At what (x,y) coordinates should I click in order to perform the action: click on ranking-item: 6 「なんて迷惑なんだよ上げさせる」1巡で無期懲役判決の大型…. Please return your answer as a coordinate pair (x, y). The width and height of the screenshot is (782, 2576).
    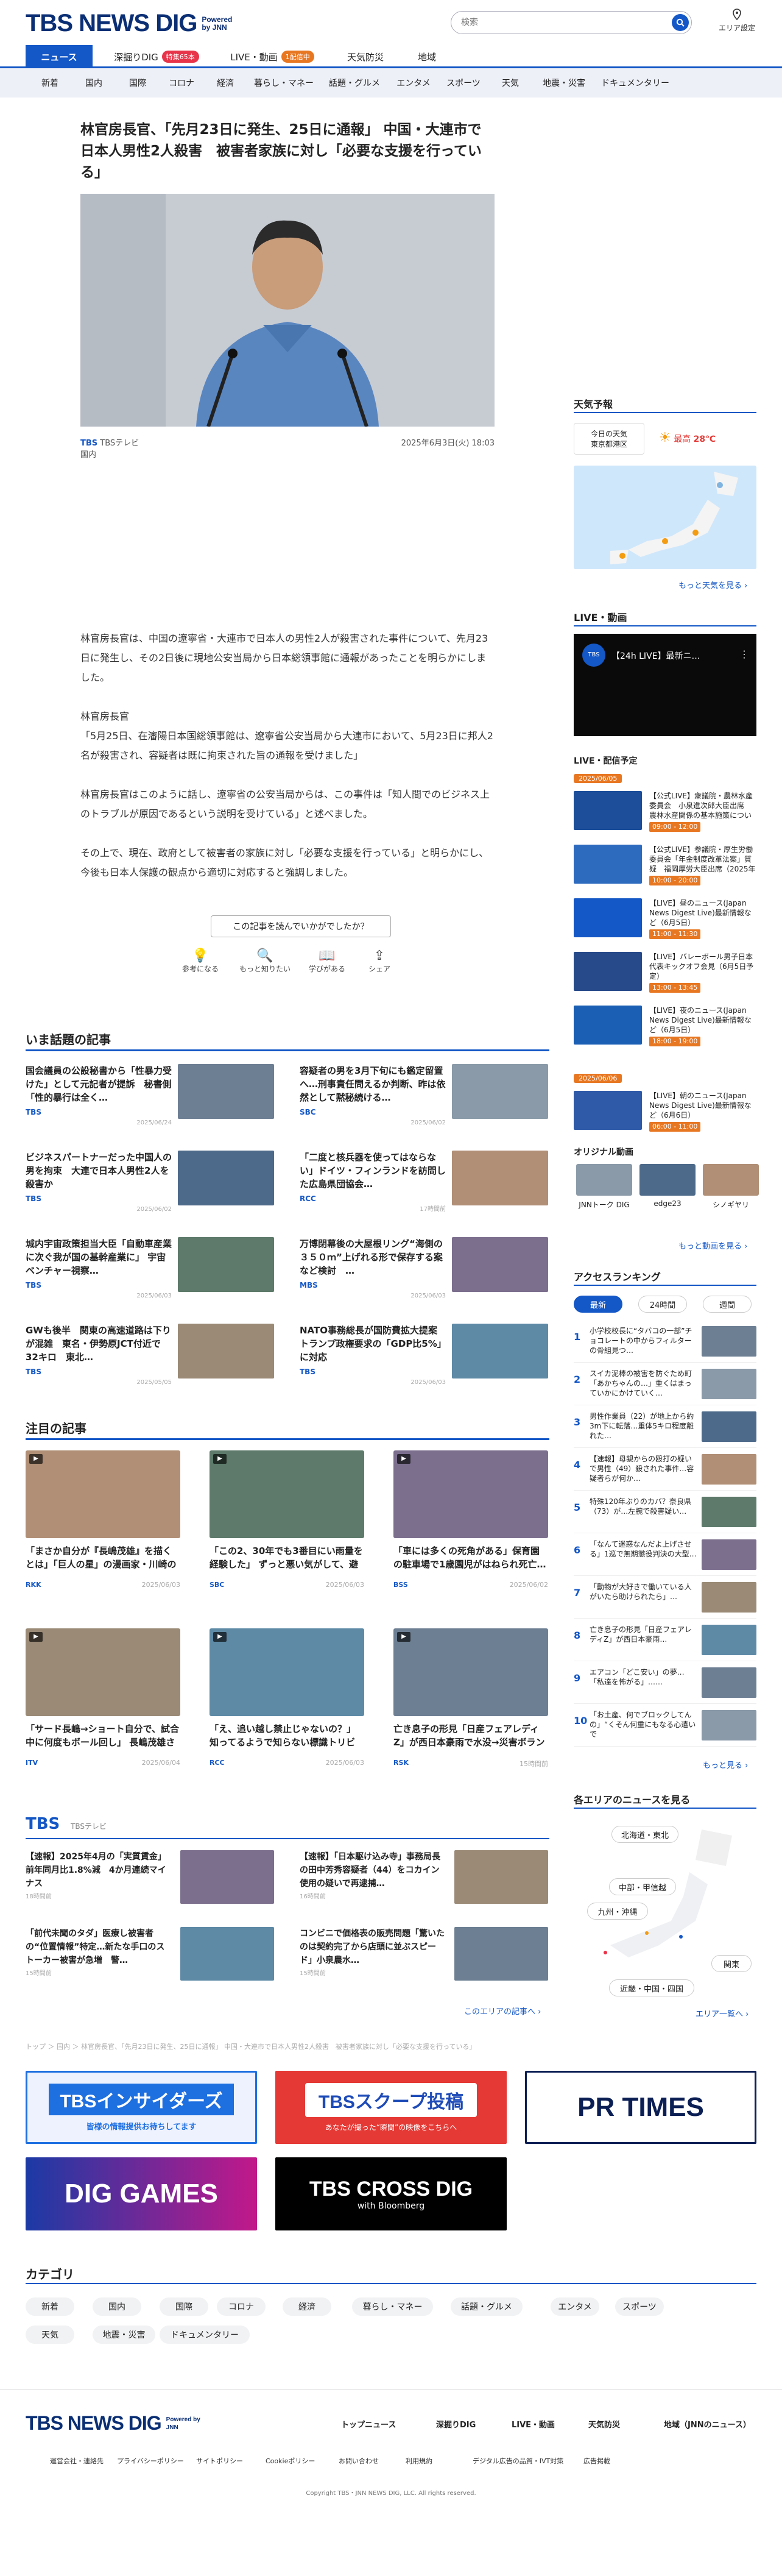
    Looking at the image, I should click on (665, 1557).